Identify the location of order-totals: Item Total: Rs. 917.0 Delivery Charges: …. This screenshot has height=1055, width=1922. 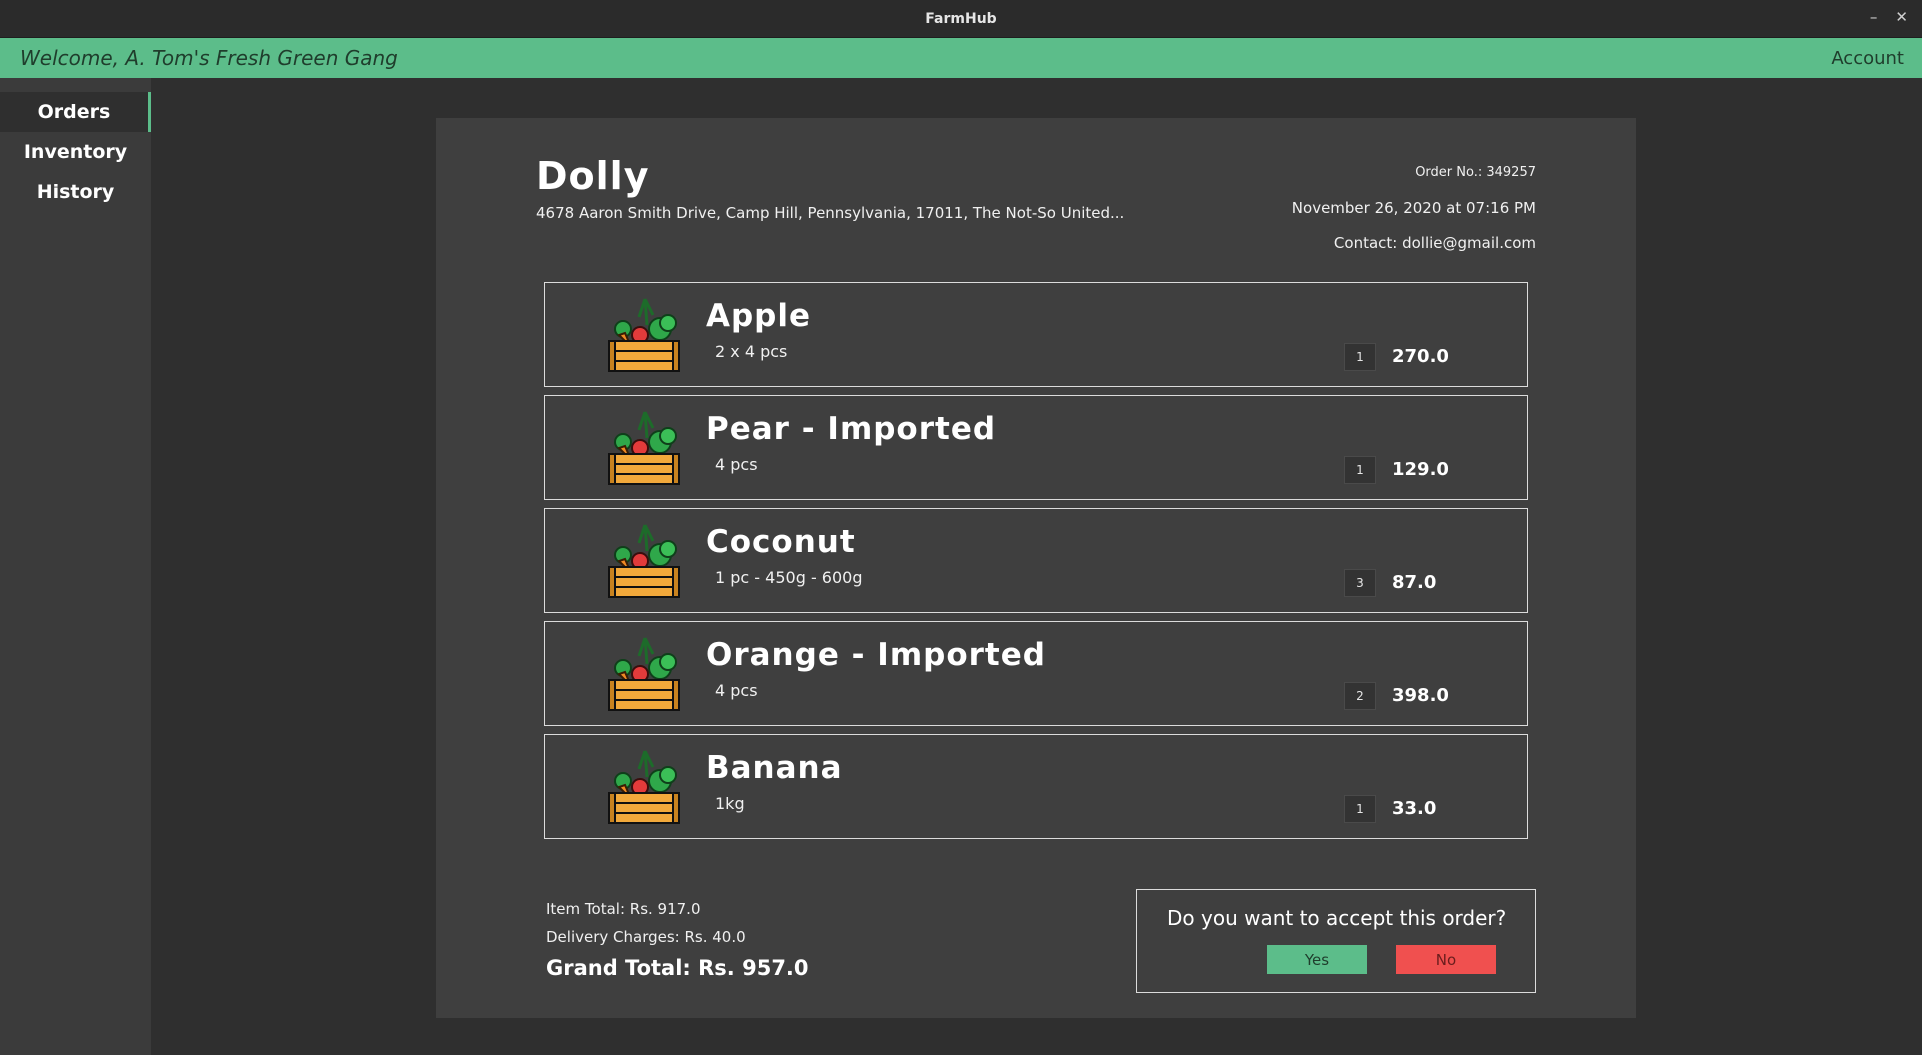
(677, 940).